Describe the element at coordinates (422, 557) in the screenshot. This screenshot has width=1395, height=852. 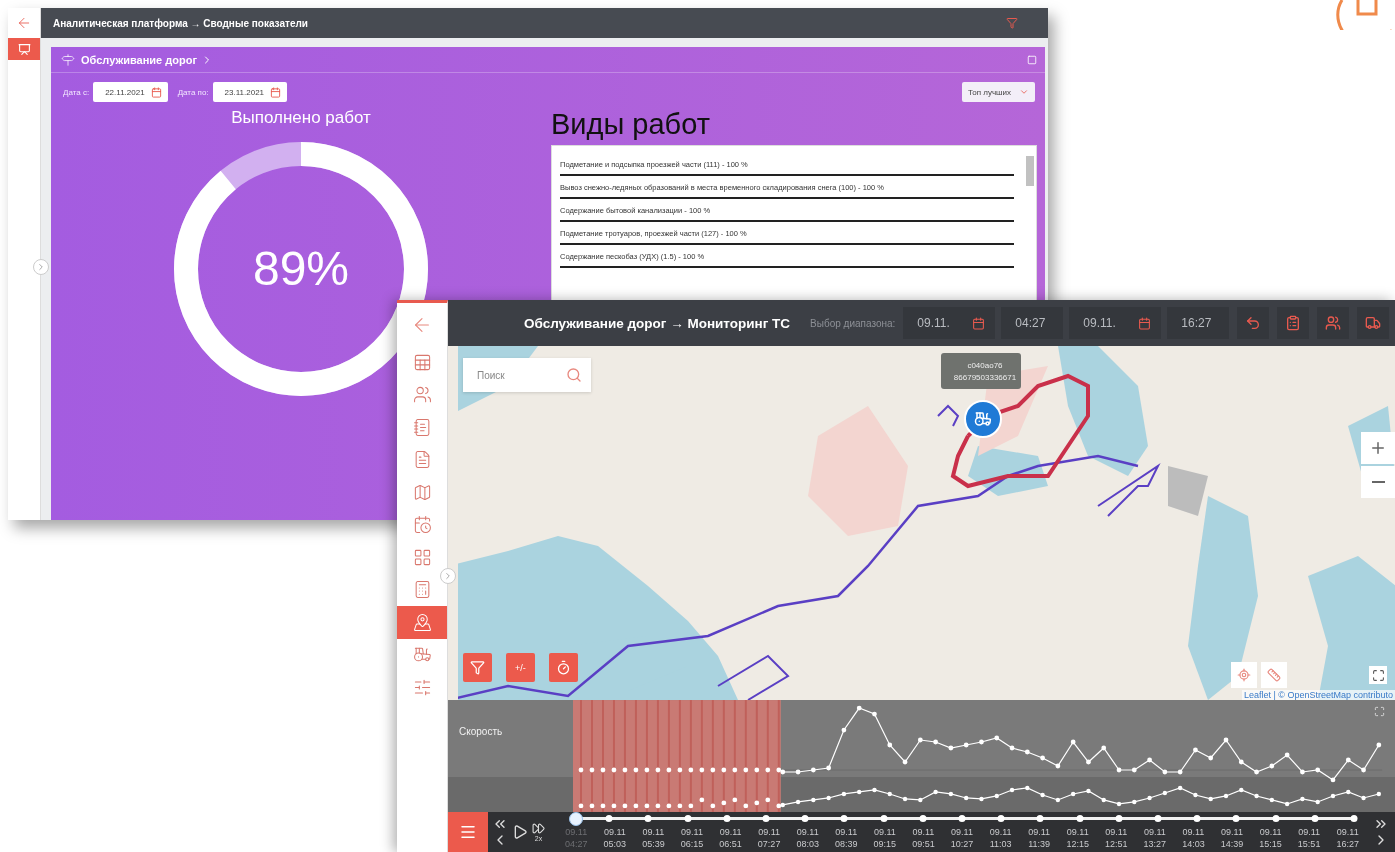
I see `grid-icon` at that location.